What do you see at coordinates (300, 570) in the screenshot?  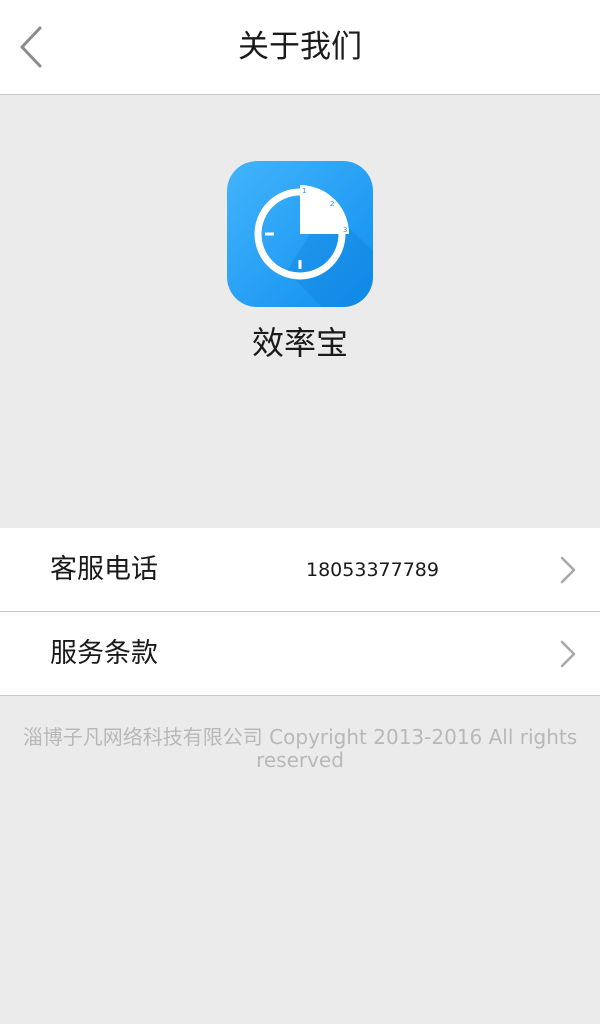 I see `customer-service-phone-row: 客服电话 18053377789` at bounding box center [300, 570].